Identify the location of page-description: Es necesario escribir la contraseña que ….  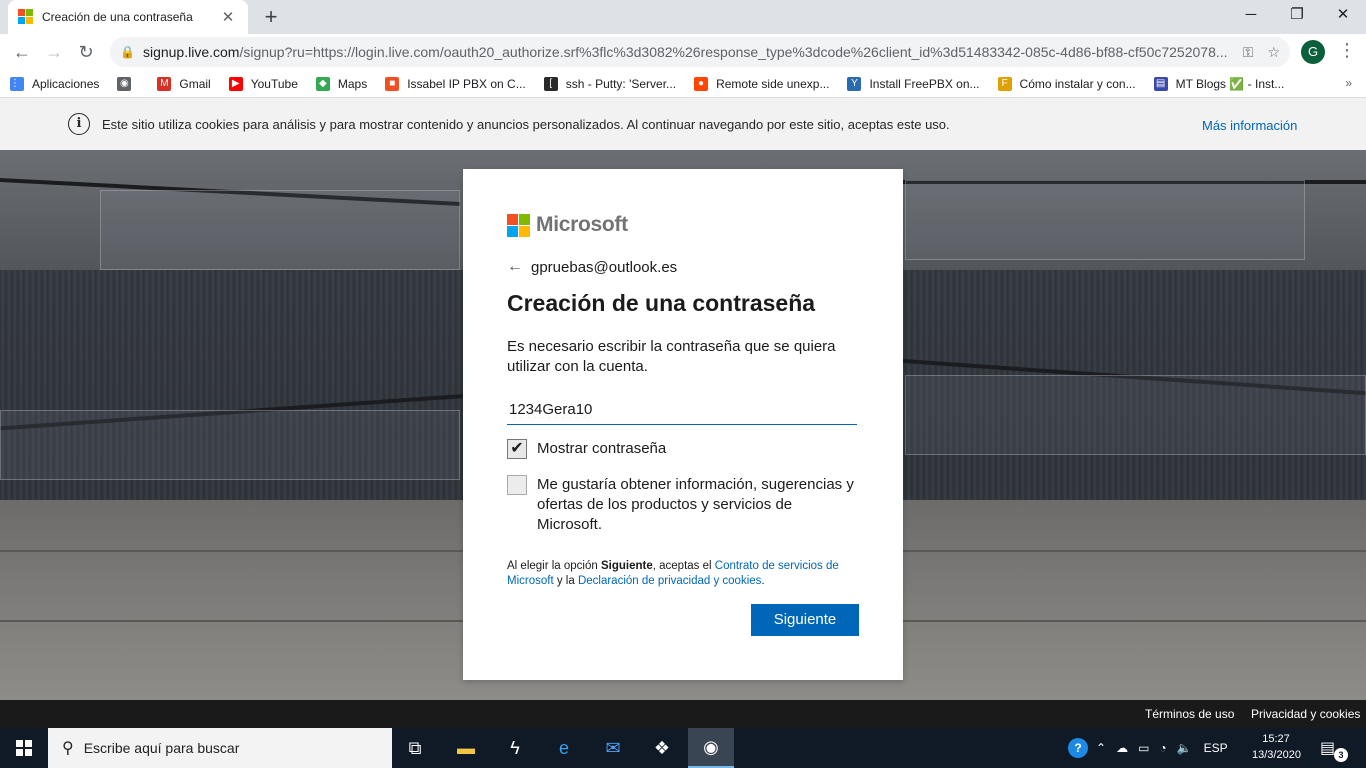
(671, 356).